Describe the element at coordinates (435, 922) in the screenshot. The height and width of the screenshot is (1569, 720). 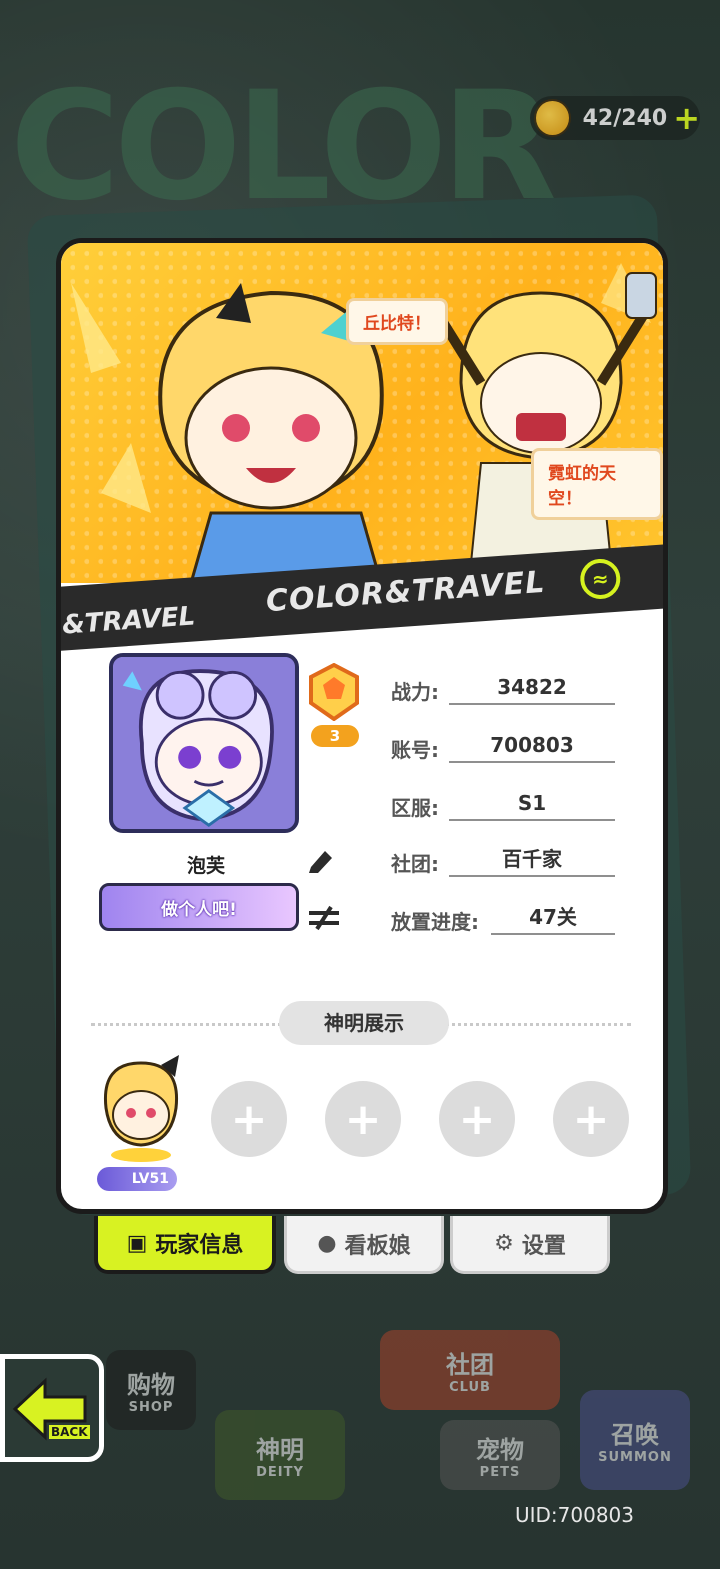
I see `stat-label: 放置进度:` at that location.